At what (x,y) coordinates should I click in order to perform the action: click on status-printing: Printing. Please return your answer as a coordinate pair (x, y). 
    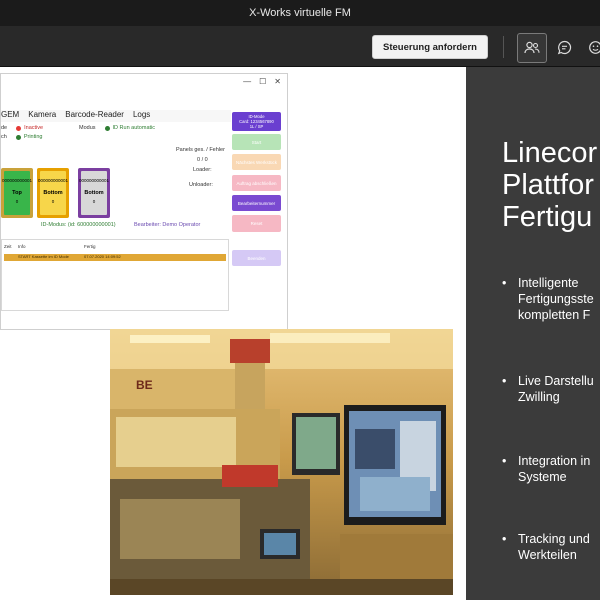
    Looking at the image, I should click on (33, 137).